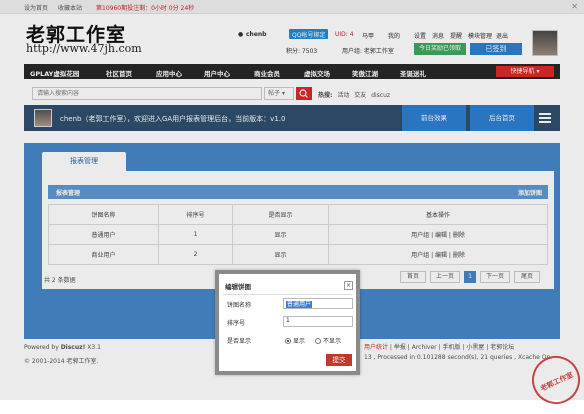 The image size is (584, 414). Describe the element at coordinates (328, 340) in the screenshot. I see `show-no-radio: 不显示` at that location.